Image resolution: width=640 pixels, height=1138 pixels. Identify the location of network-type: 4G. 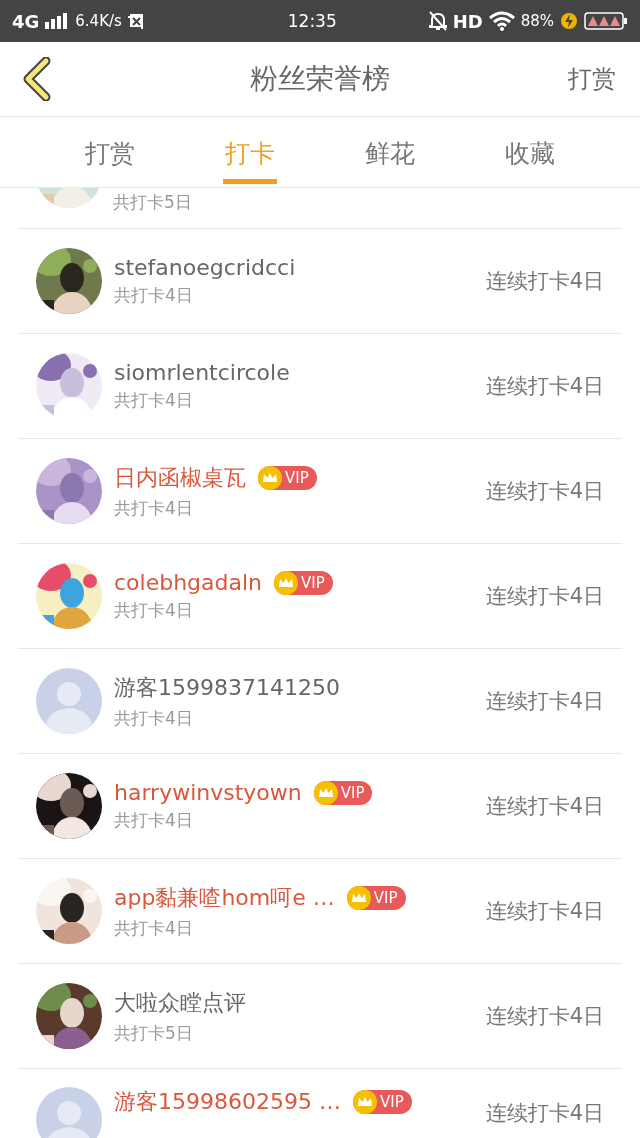
(26, 21).